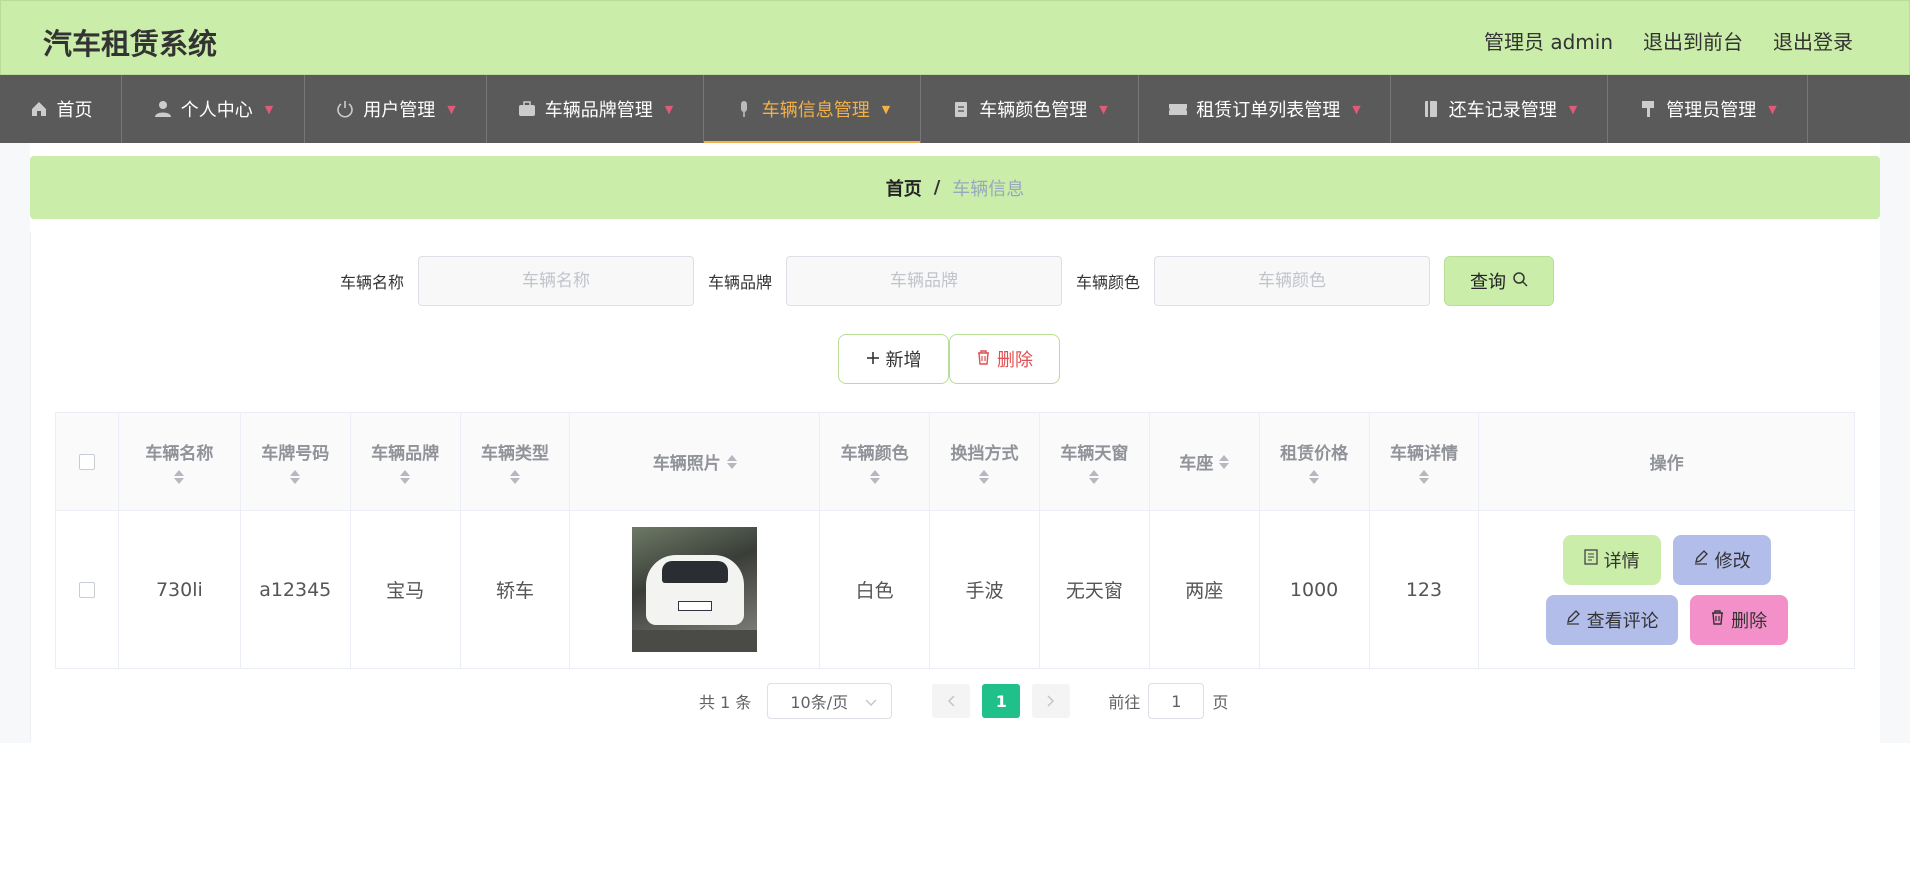 The image size is (1910, 895). I want to click on edit-icon, so click(1701, 559).